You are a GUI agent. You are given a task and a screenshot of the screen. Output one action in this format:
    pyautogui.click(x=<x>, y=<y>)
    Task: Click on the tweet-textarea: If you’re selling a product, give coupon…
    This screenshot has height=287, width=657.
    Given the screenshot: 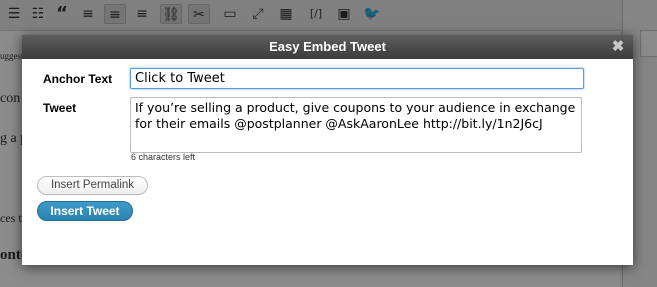 What is the action you would take?
    pyautogui.click(x=356, y=125)
    